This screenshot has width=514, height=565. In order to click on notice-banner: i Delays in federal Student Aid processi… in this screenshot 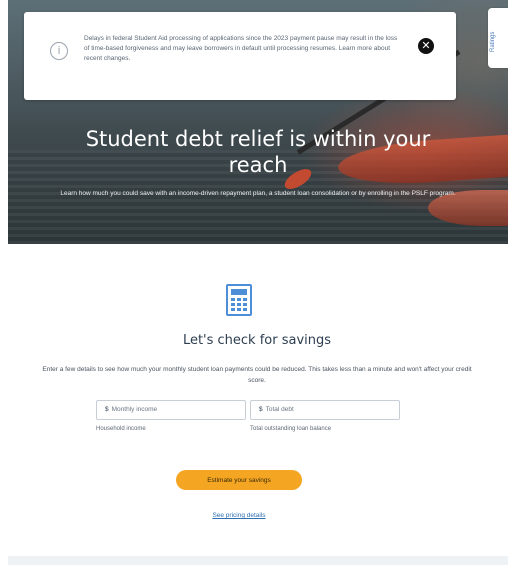, I will do `click(240, 56)`.